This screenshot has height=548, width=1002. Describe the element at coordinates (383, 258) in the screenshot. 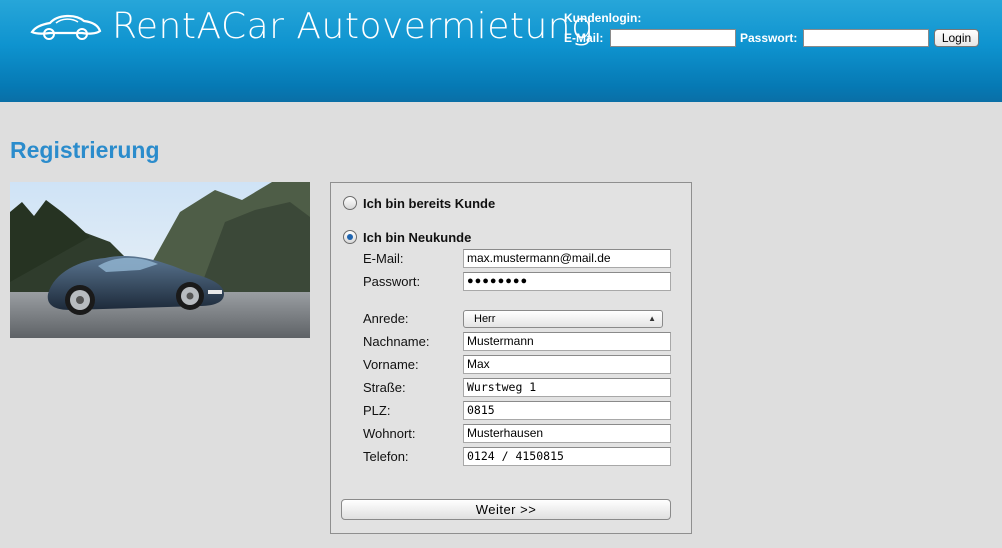

I see `email-label: E-Mail:` at that location.